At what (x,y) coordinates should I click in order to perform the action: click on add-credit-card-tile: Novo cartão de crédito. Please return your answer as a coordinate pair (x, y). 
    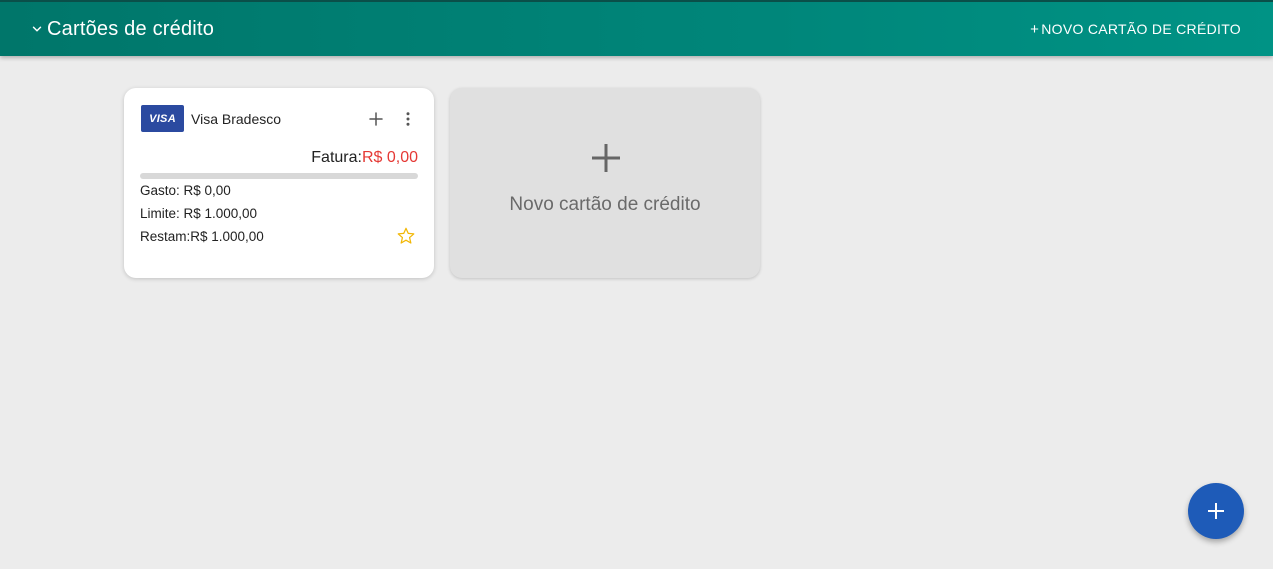
    Looking at the image, I should click on (605, 183).